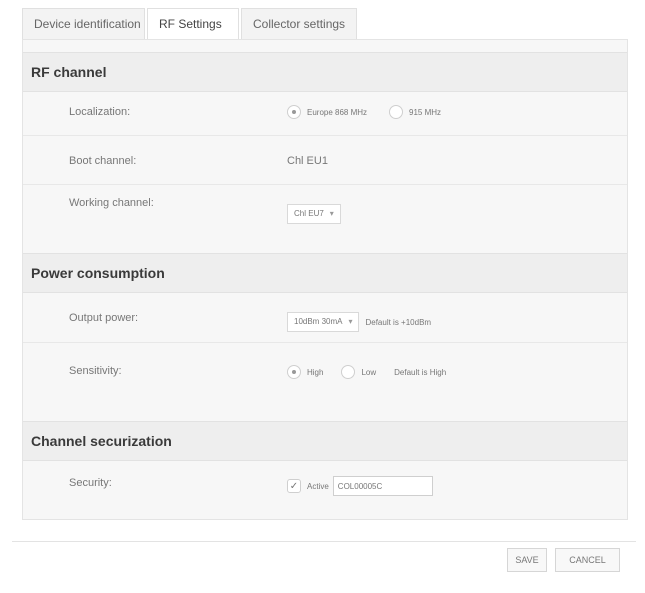 The height and width of the screenshot is (593, 645). I want to click on output-power-selected: 10dBm 30mA, so click(318, 321).